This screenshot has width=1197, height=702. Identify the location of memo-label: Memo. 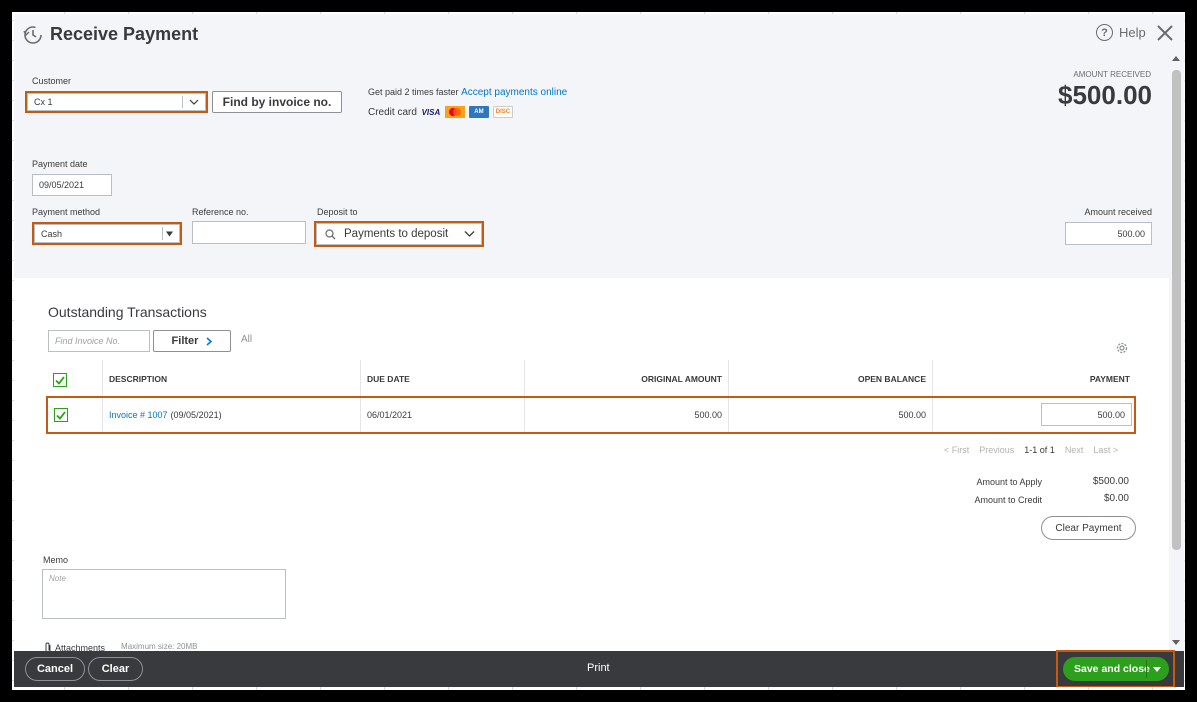
(56, 560).